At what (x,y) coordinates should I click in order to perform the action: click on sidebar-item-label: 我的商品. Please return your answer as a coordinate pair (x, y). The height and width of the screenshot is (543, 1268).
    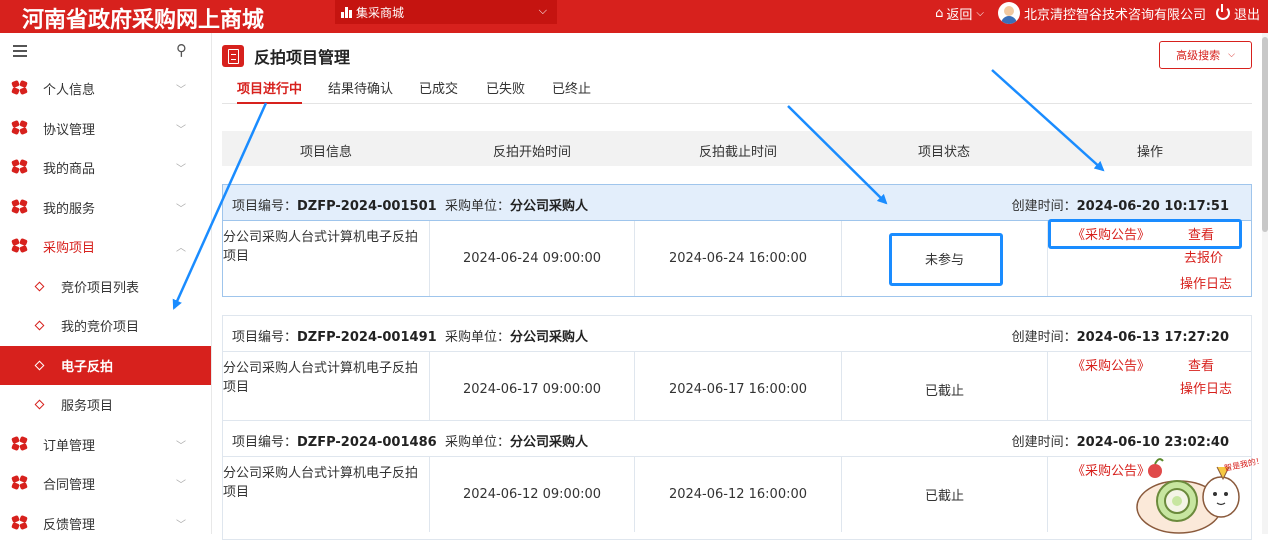
    Looking at the image, I should click on (69, 167).